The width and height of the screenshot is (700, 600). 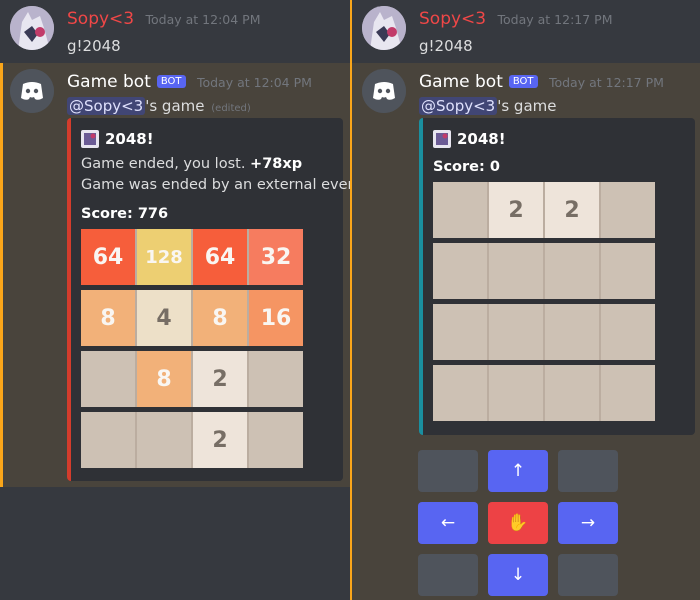 I want to click on bot-message-text: @Sopy<3's game, so click(x=487, y=106).